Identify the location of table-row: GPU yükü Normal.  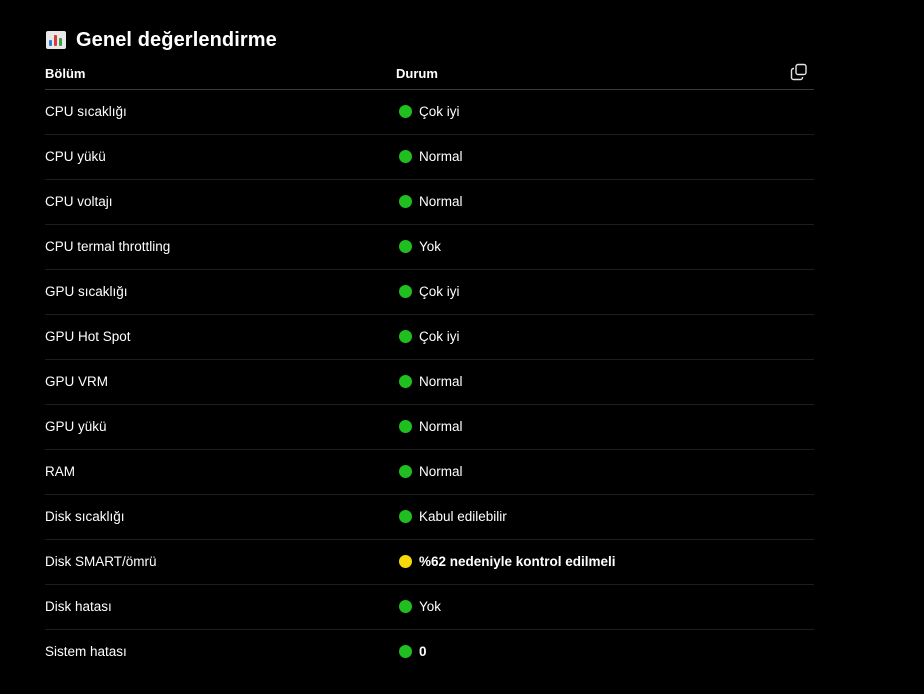
(429, 427).